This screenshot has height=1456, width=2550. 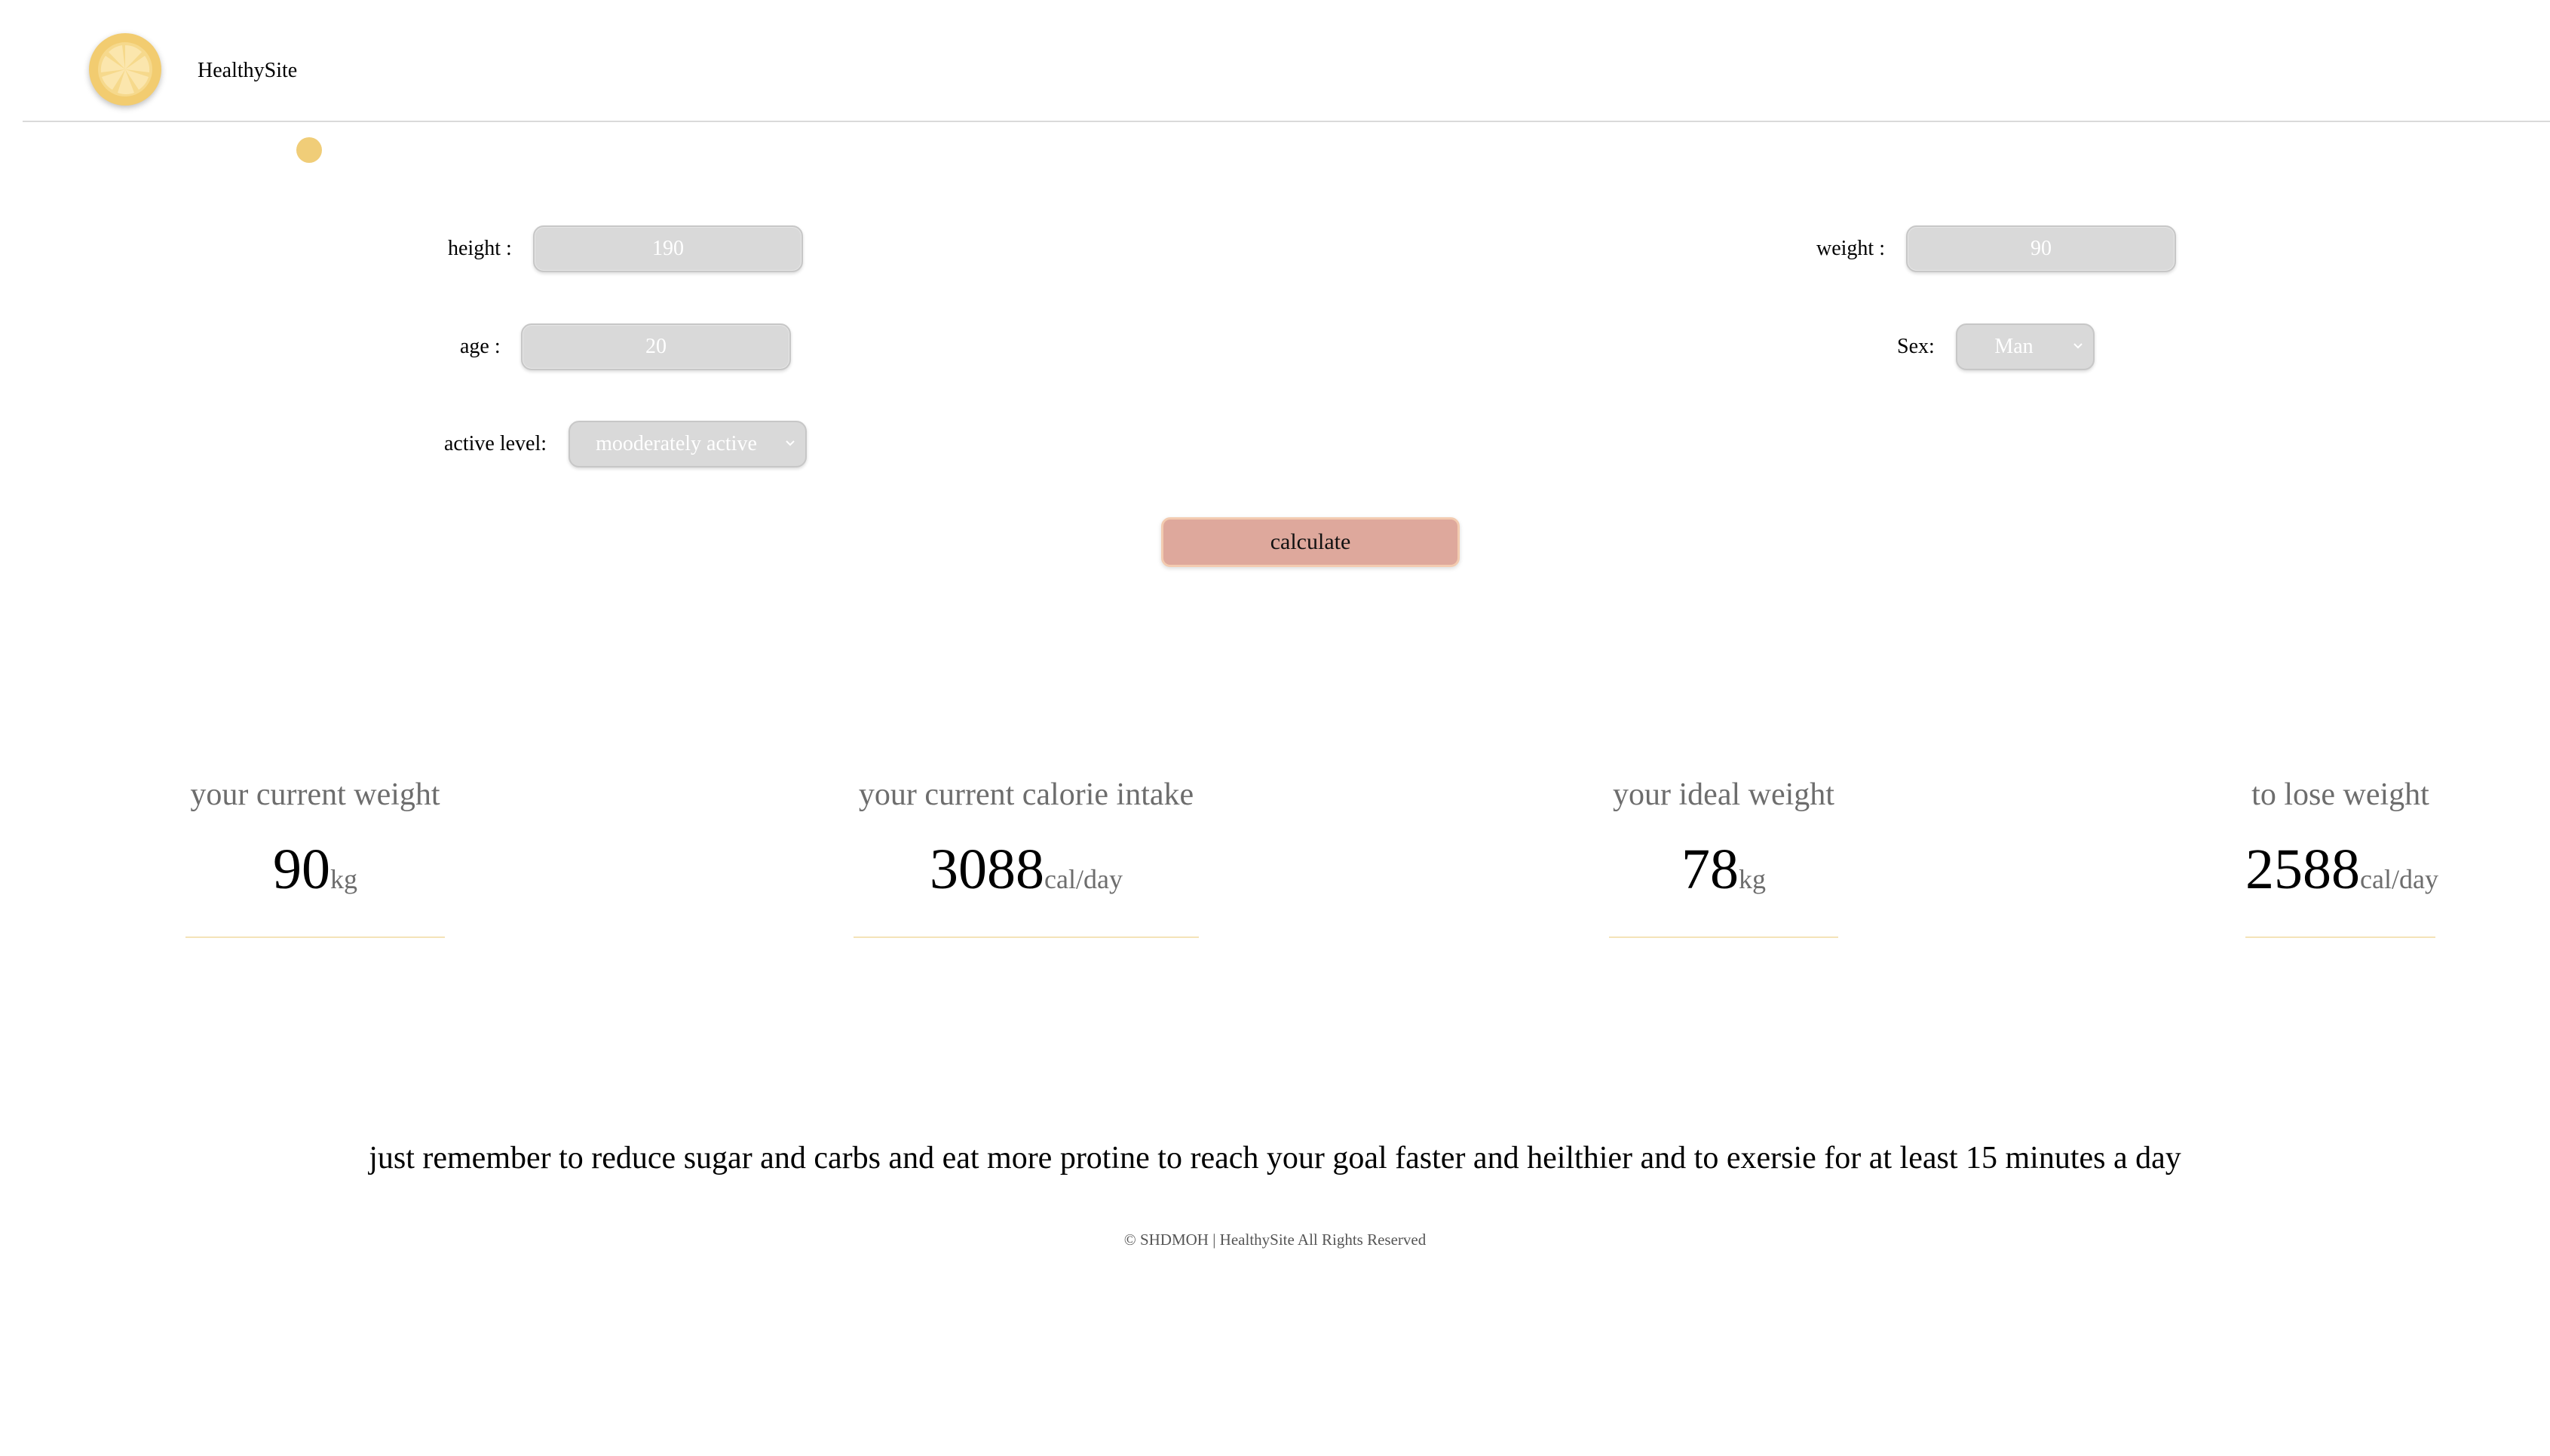 What do you see at coordinates (1286, 61) in the screenshot?
I see `site-header: HealthySite` at bounding box center [1286, 61].